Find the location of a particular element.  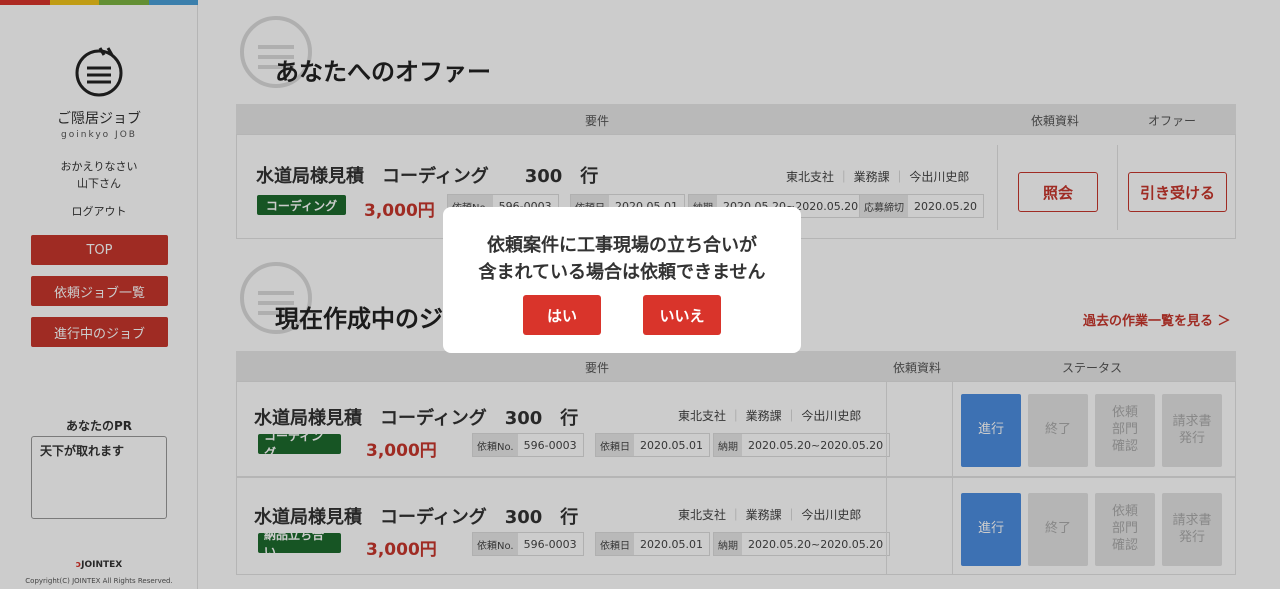

yes-button: はい is located at coordinates (562, 315).